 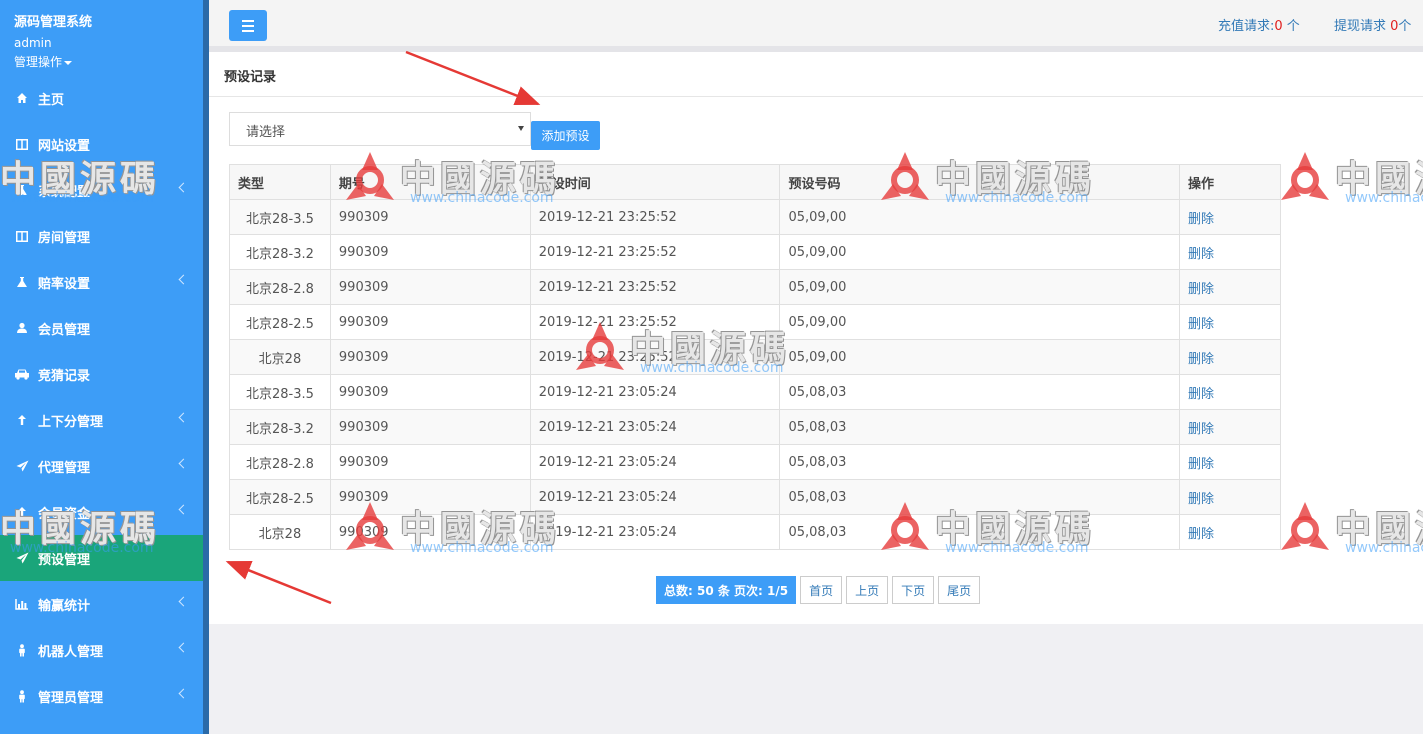 I want to click on manage-label: 管理操作, so click(x=38, y=62).